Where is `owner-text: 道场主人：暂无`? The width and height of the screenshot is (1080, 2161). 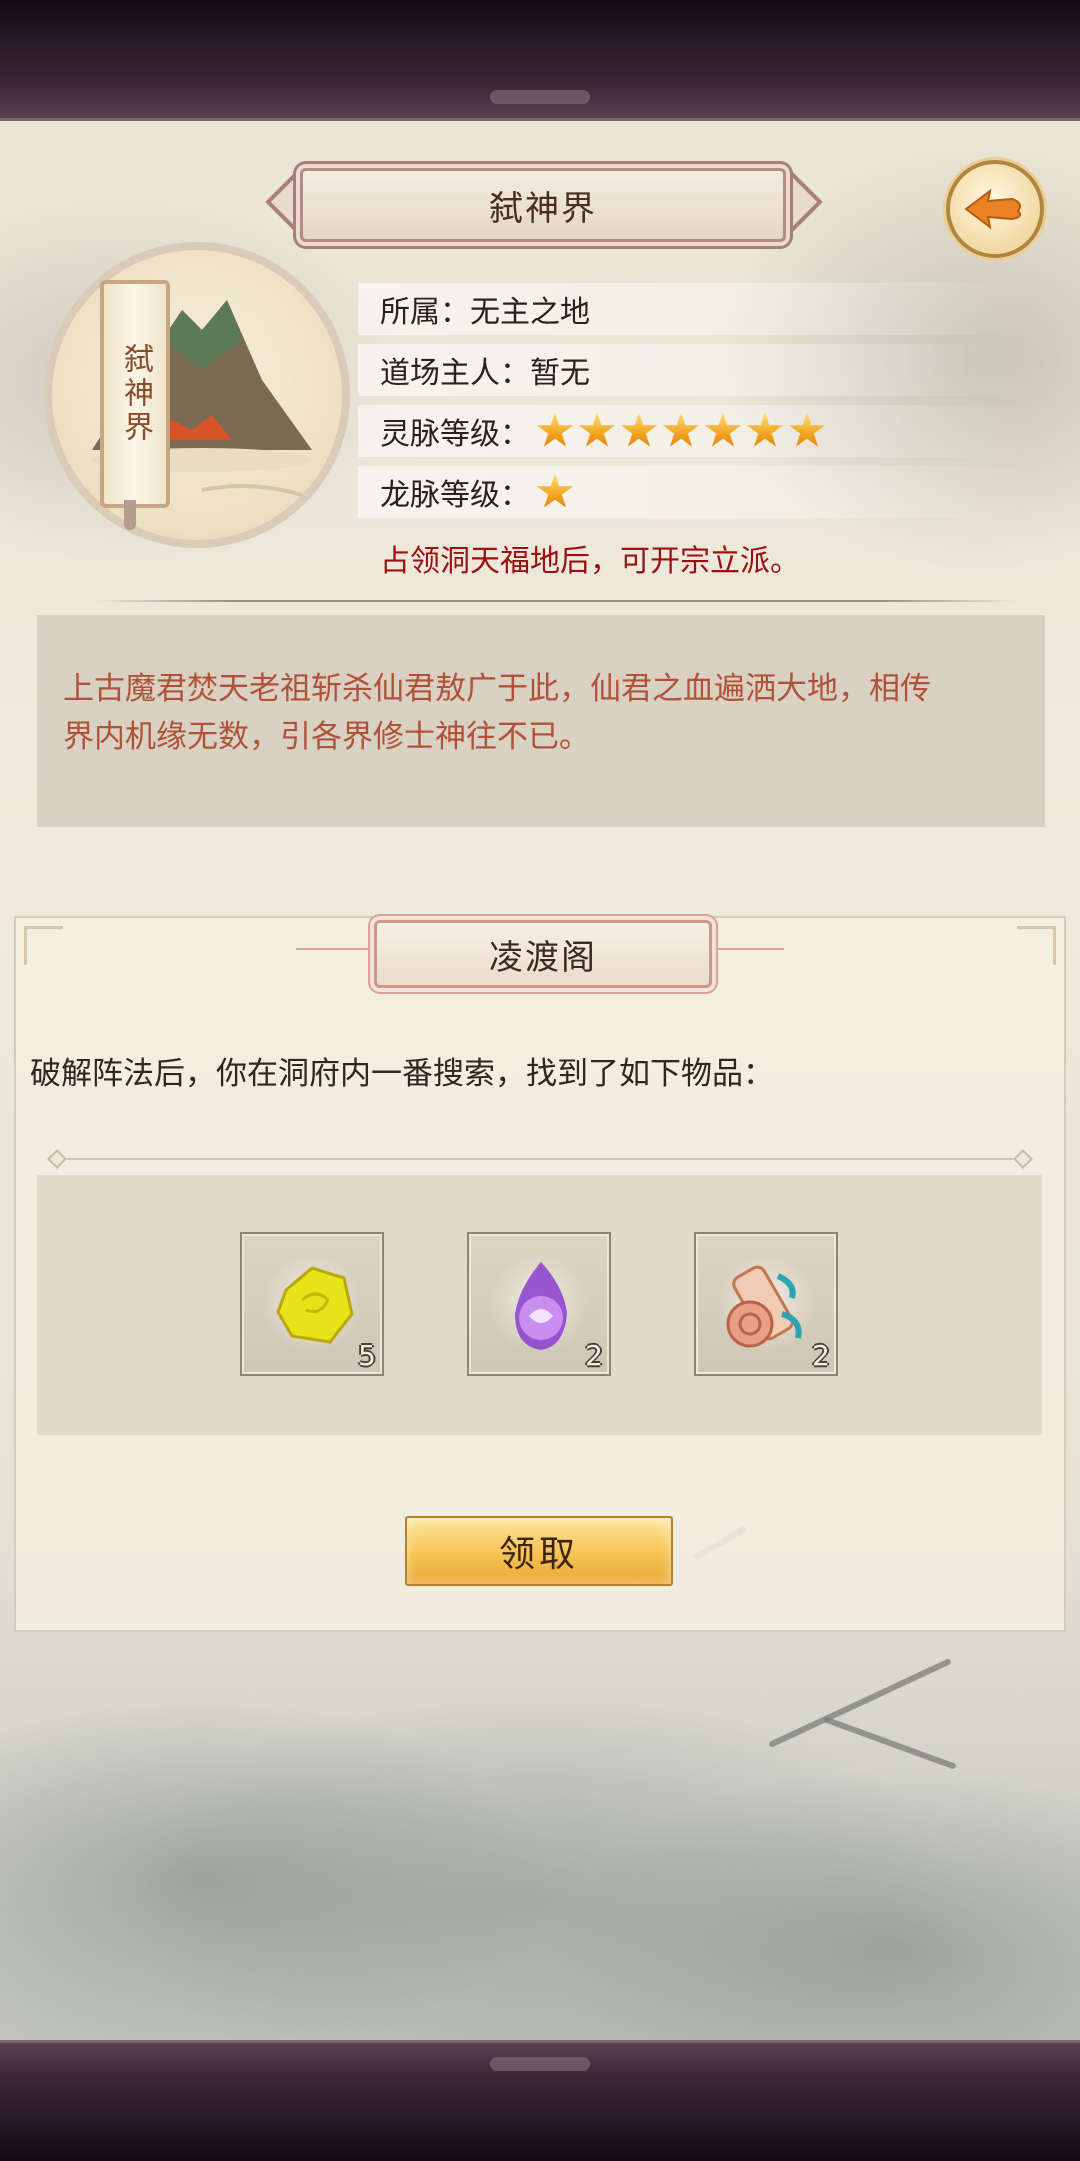
owner-text: 道场主人：暂无 is located at coordinates (485, 373).